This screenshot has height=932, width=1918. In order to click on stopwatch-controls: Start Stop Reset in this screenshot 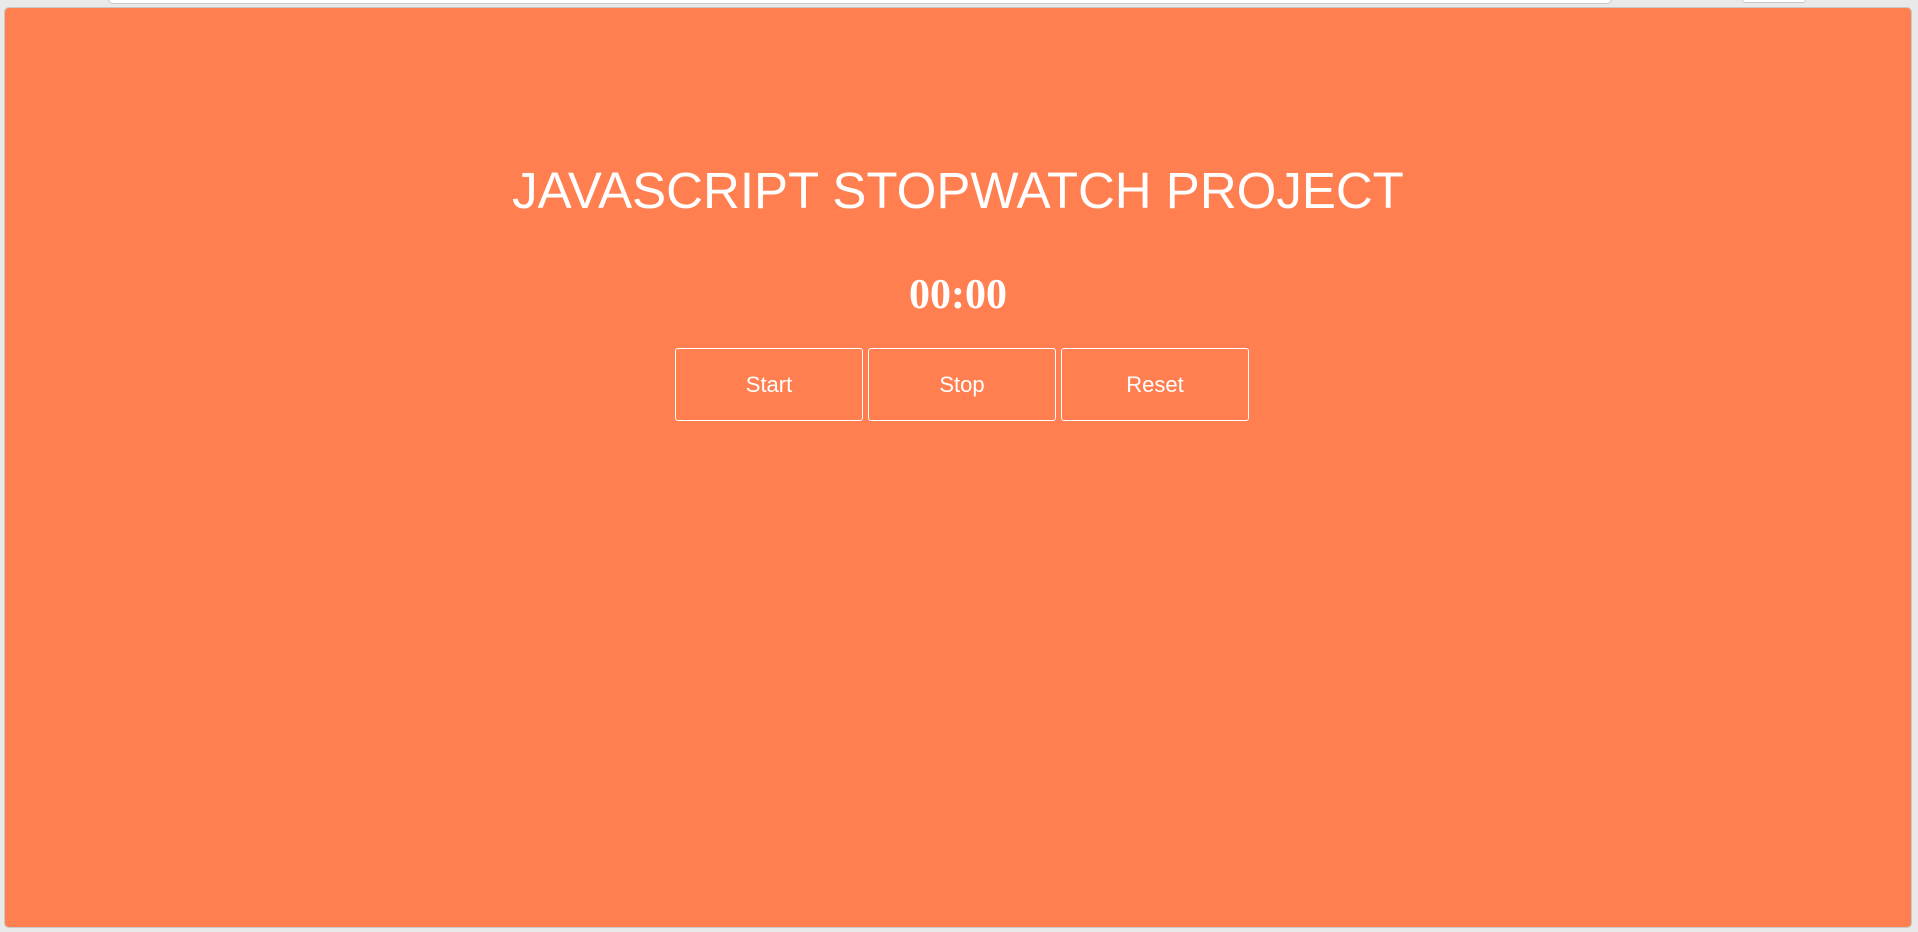, I will do `click(962, 384)`.